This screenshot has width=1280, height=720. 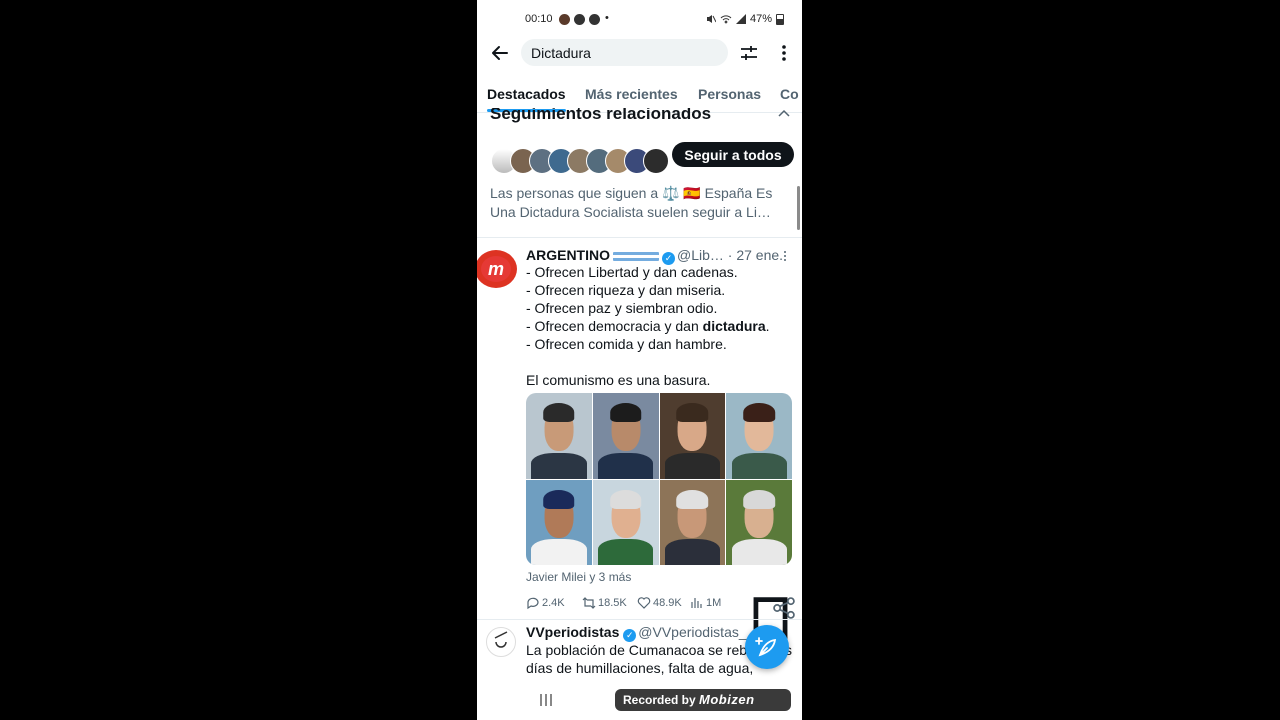 What do you see at coordinates (580, 161) in the screenshot?
I see `related-avatars` at bounding box center [580, 161].